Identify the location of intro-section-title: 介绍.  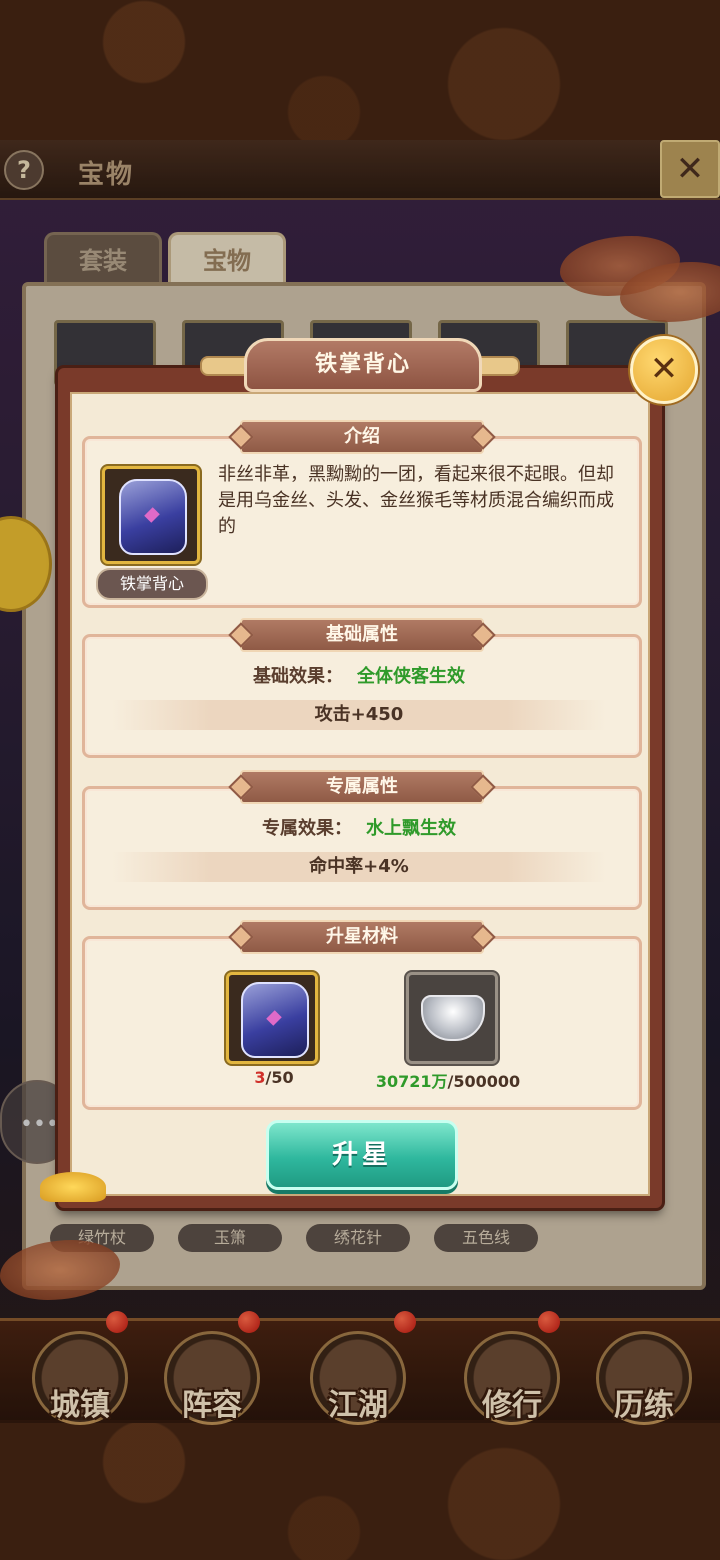
(362, 437).